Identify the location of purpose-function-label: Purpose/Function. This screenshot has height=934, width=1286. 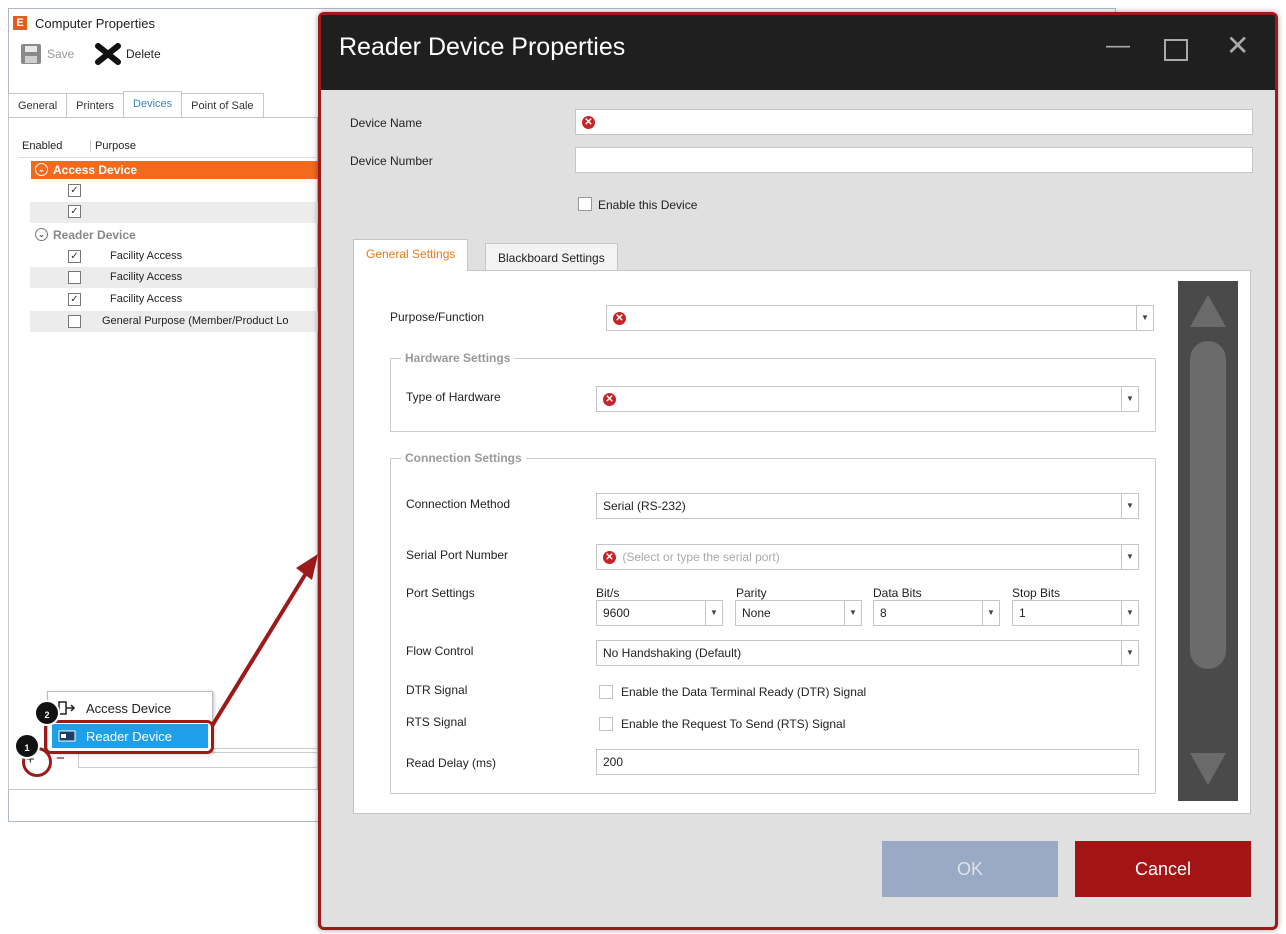
(437, 317).